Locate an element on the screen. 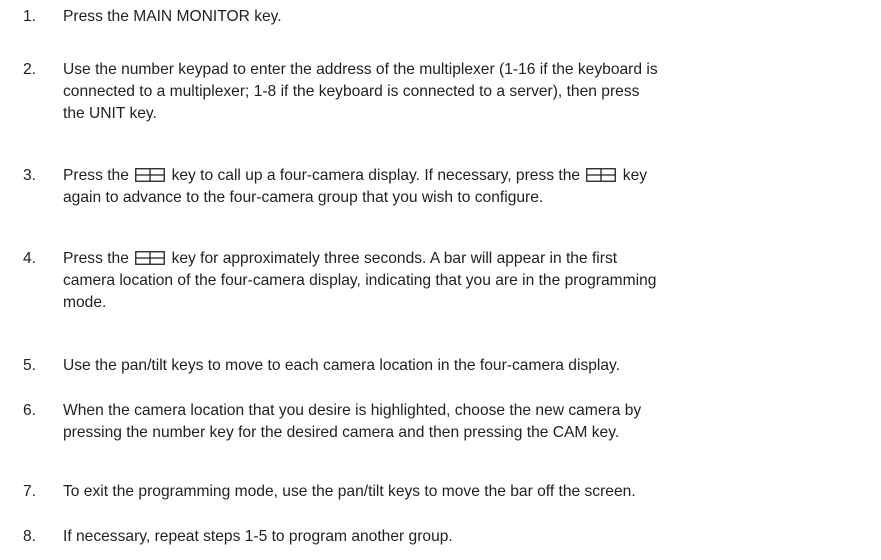  step-1: 1. Press the MAIN MONITOR key. is located at coordinates (443, 17).